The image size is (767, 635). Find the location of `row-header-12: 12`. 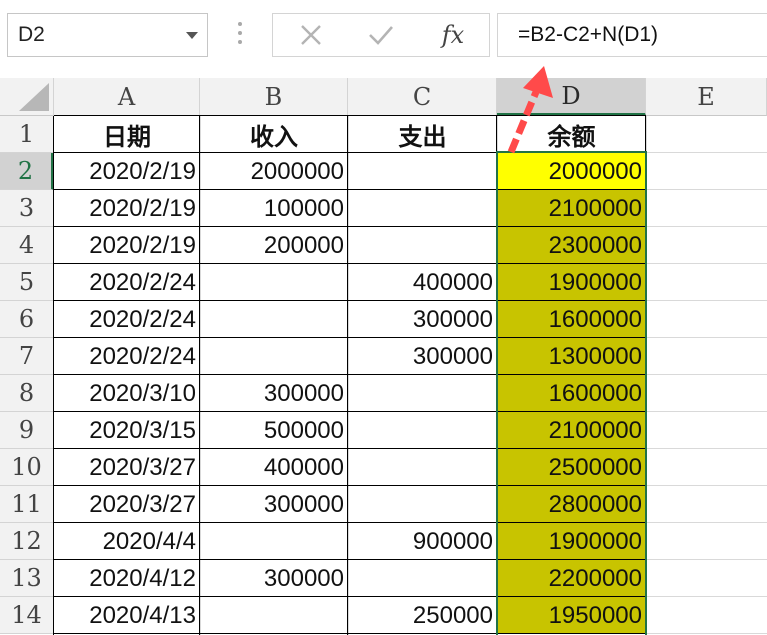

row-header-12: 12 is located at coordinates (27, 541).